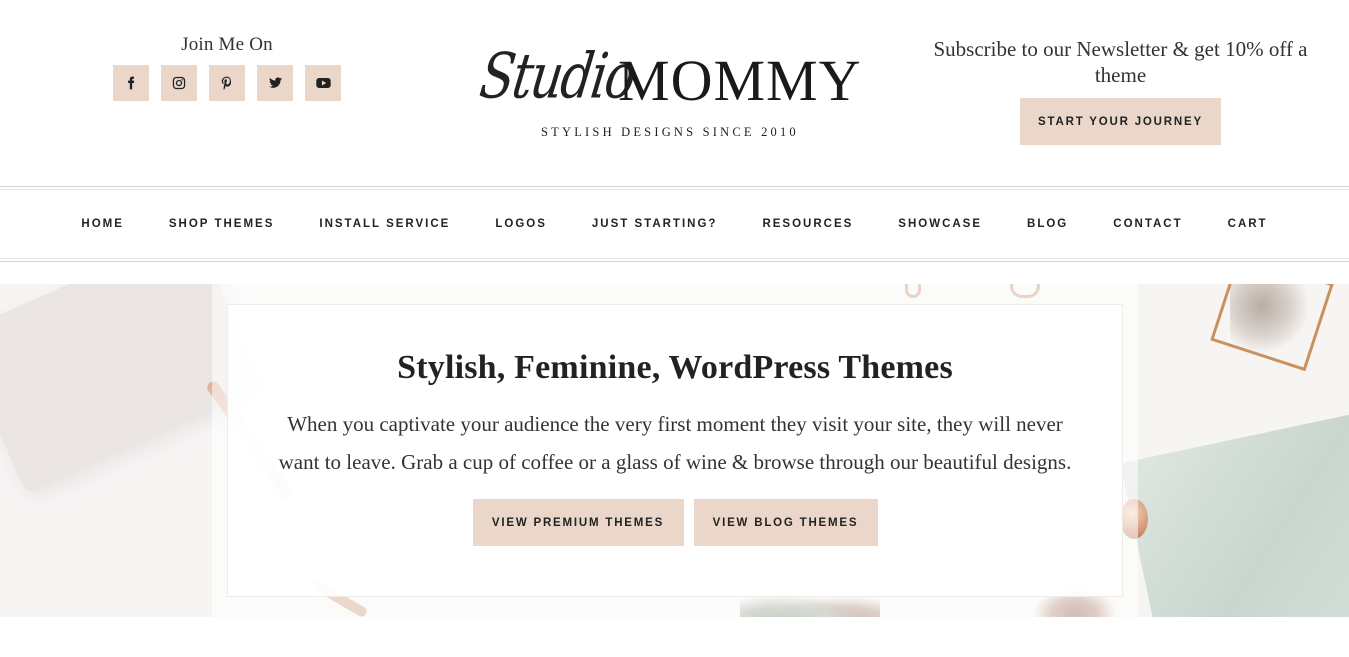  I want to click on view-blog-themes-button: VIEW BLOG THEMES, so click(785, 522).